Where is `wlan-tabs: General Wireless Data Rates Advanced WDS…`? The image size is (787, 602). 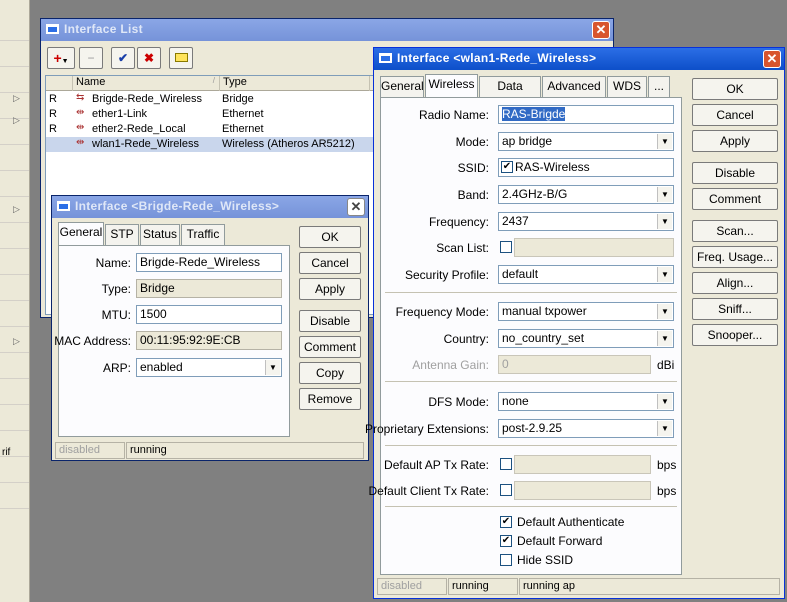 wlan-tabs: General Wireless Data Rates Advanced WDS… is located at coordinates (533, 93).